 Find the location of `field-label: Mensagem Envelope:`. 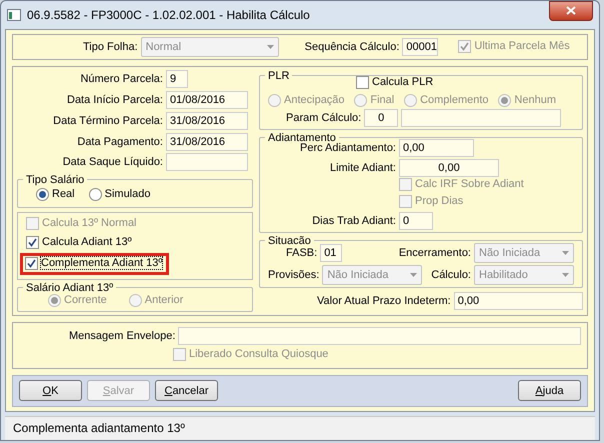

field-label: Mensagem Envelope: is located at coordinates (122, 336).